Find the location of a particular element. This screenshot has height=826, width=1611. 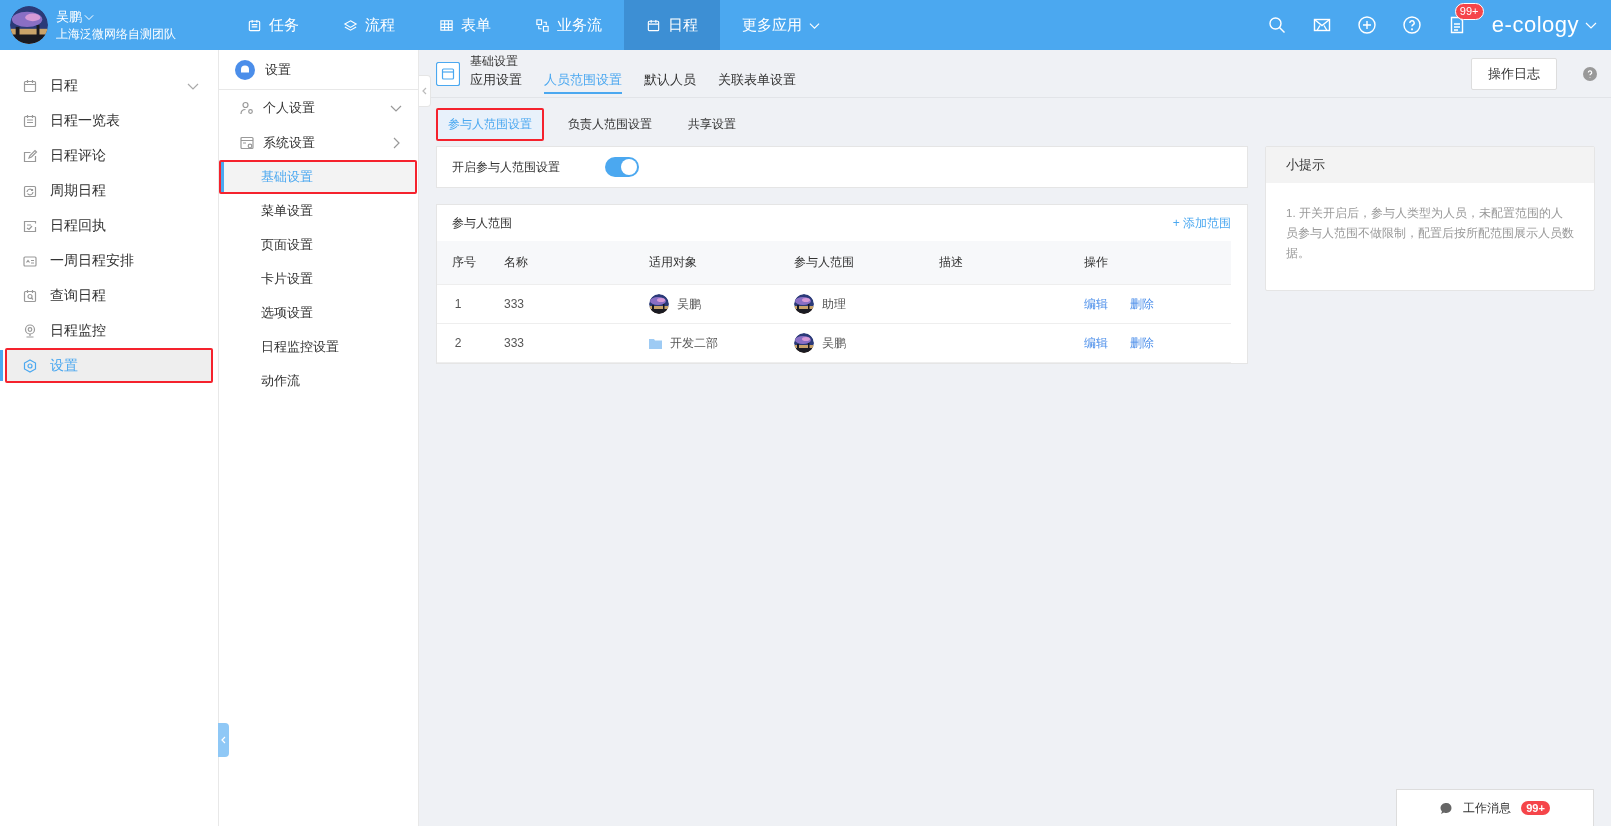

tab: 应用设置 is located at coordinates (496, 82).